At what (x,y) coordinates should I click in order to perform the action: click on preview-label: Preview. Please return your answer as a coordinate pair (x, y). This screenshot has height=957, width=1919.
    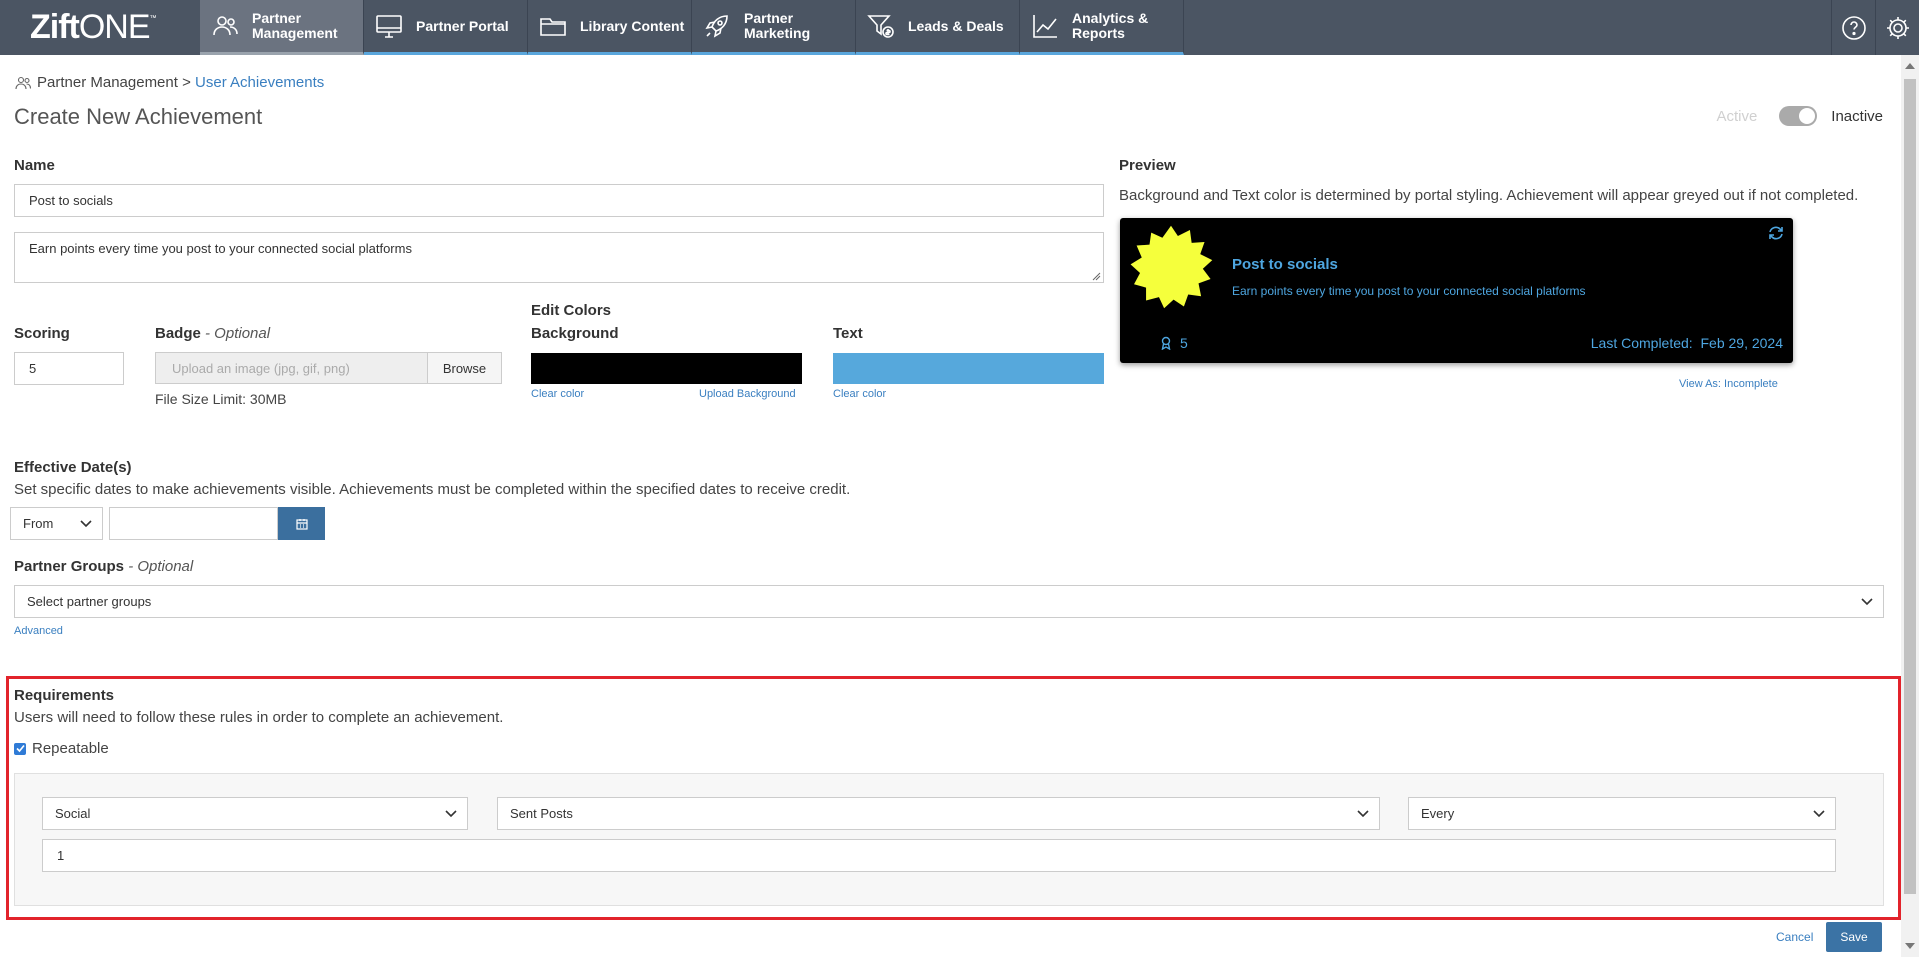
    Looking at the image, I should click on (1147, 165).